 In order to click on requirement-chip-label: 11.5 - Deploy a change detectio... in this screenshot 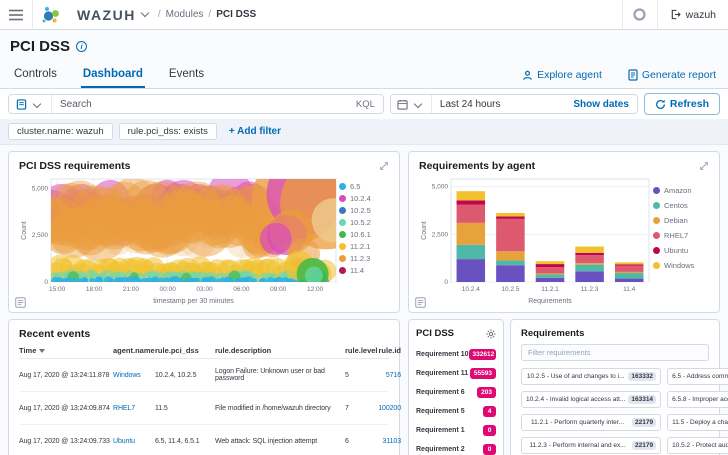, I will do `click(700, 422)`.